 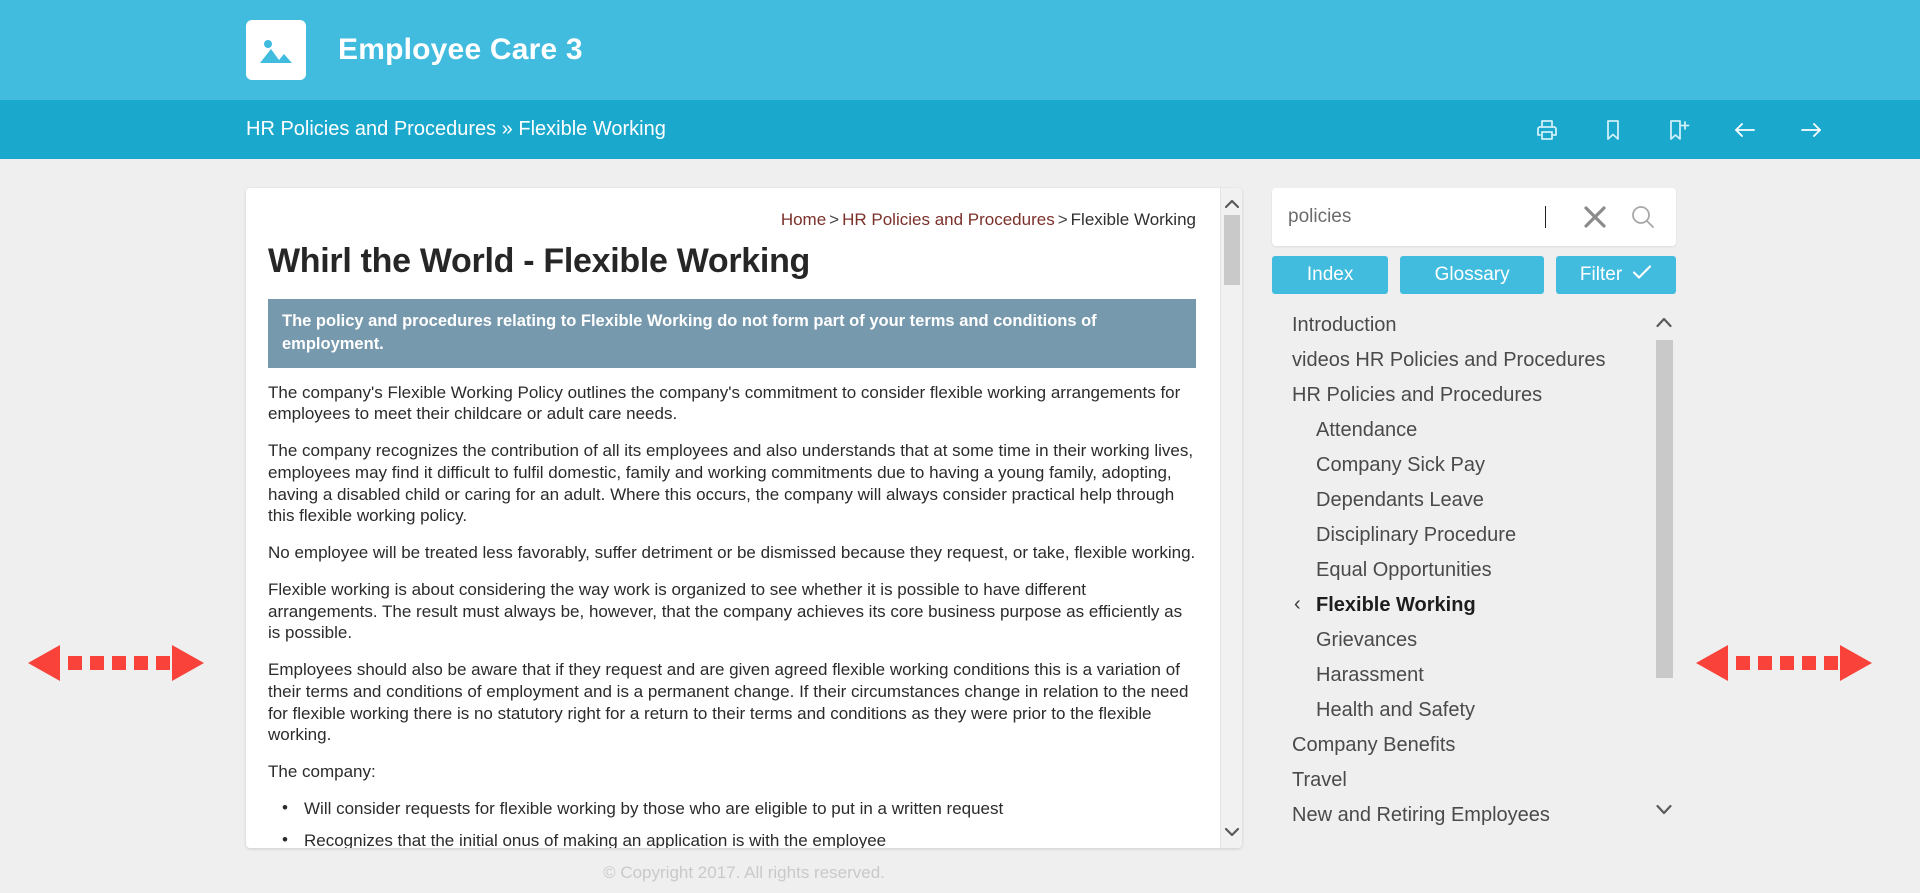 I want to click on annotation-arrow-left, so click(x=116, y=663).